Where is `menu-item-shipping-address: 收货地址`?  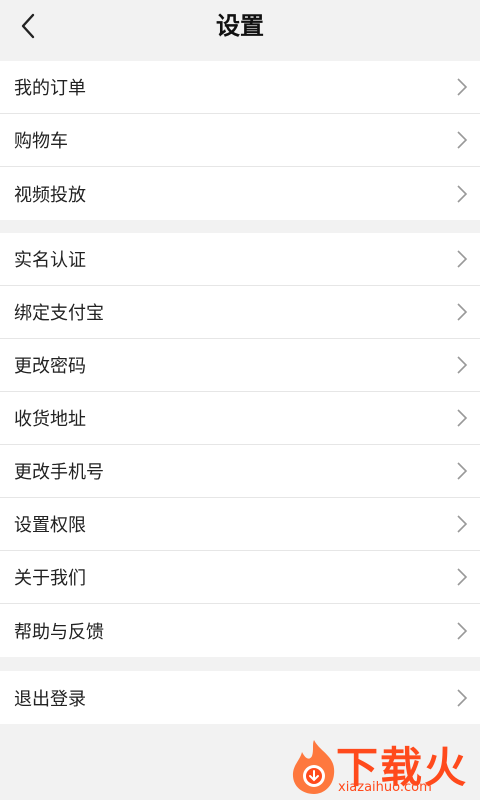
menu-item-shipping-address: 收货地址 is located at coordinates (240, 418).